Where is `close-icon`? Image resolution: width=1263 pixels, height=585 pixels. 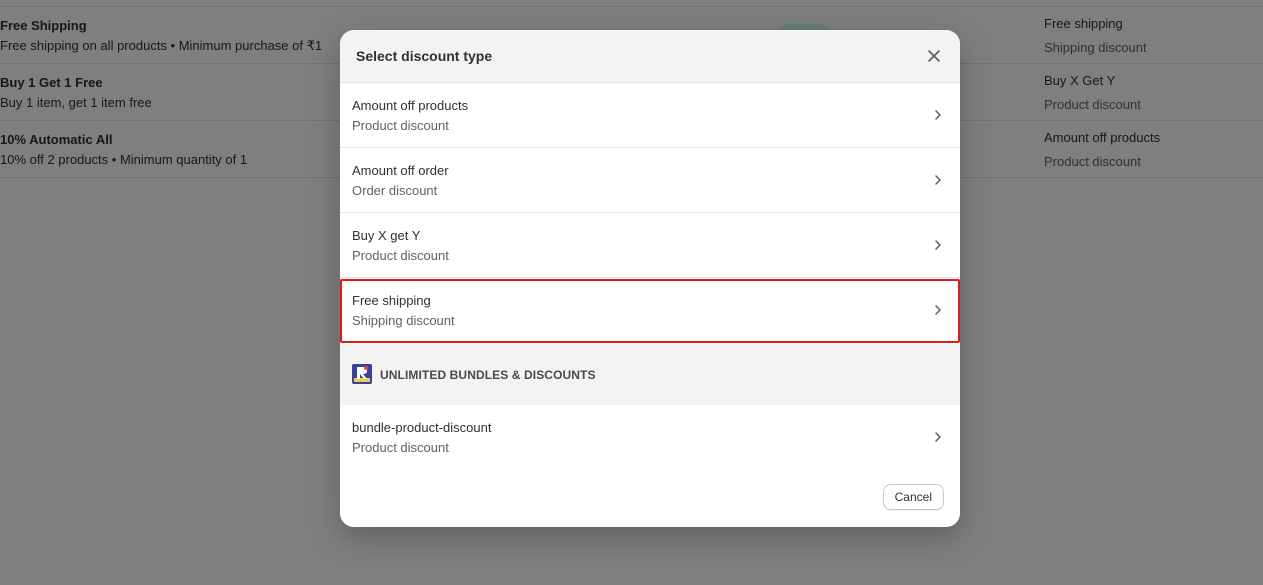
close-icon is located at coordinates (934, 56).